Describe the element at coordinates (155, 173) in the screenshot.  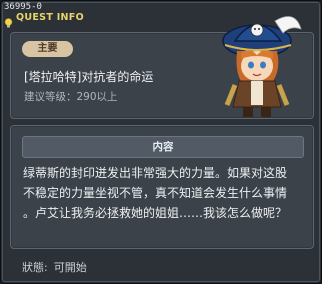
I see `description-line: 绿蒂斯的封印迸发出非常强大的力量。如果对这股` at that location.